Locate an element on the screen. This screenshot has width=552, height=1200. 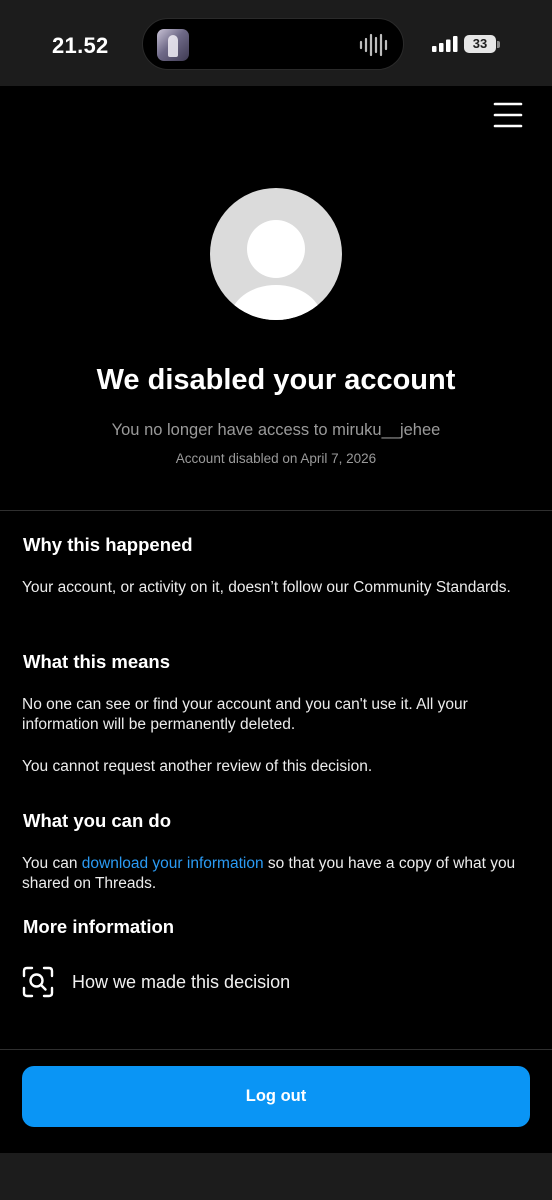
avatar-body is located at coordinates (276, 302).